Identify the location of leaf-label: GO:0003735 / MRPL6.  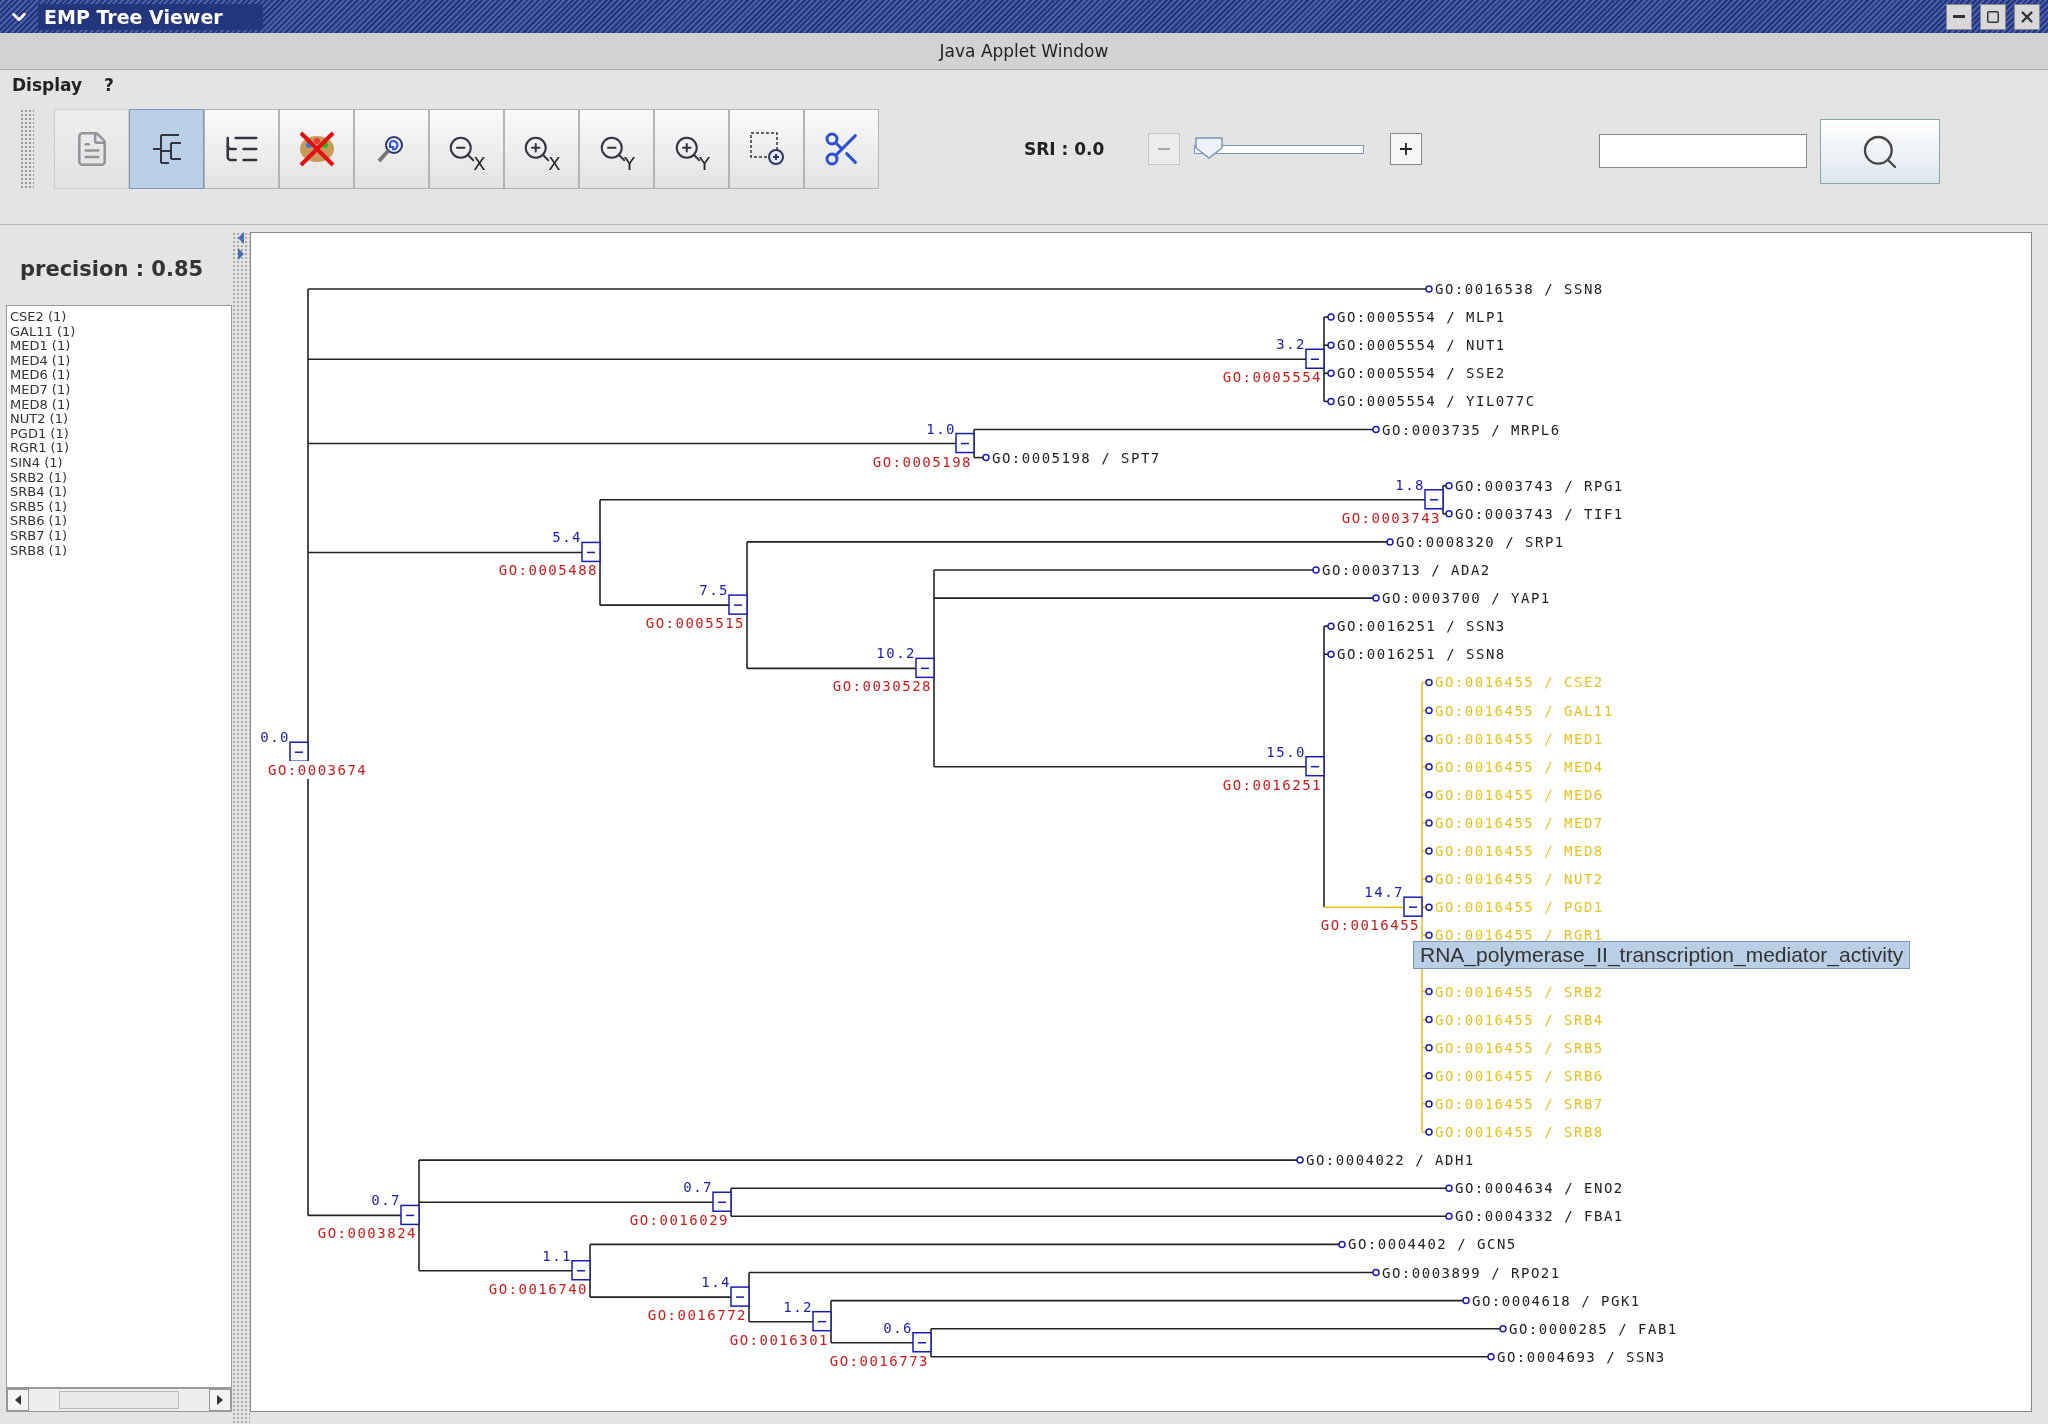
(1471, 429).